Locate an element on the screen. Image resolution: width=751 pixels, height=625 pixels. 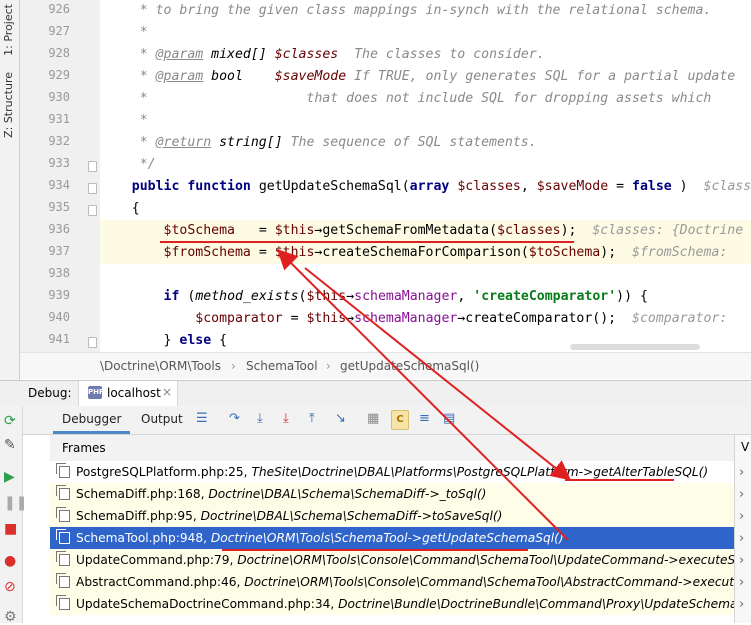
frames-icon: ▤ is located at coordinates (449, 419).